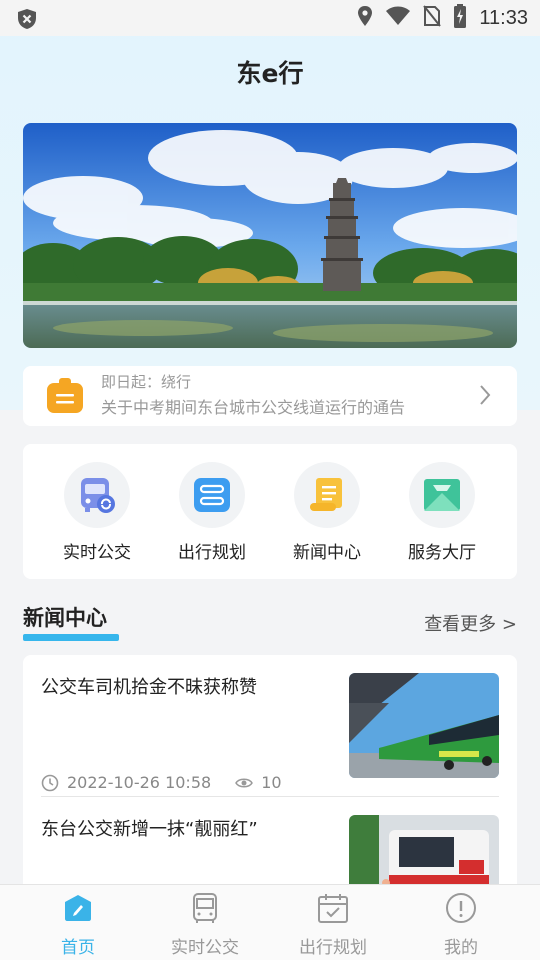 The width and height of the screenshot is (540, 960). Describe the element at coordinates (327, 553) in the screenshot. I see `quick-action-label: 新闻中心` at that location.